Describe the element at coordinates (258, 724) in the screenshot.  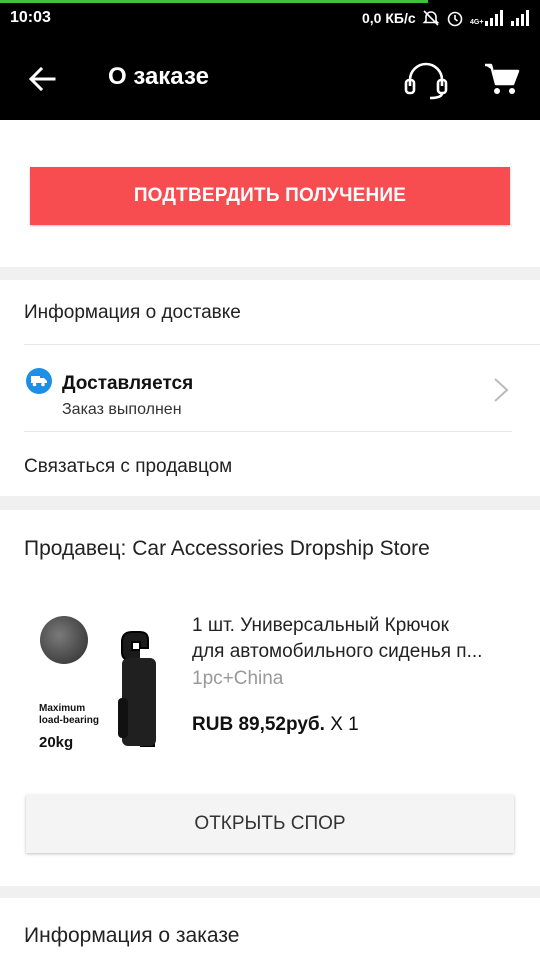
I see `product-price: RUB 89,52руб.` at that location.